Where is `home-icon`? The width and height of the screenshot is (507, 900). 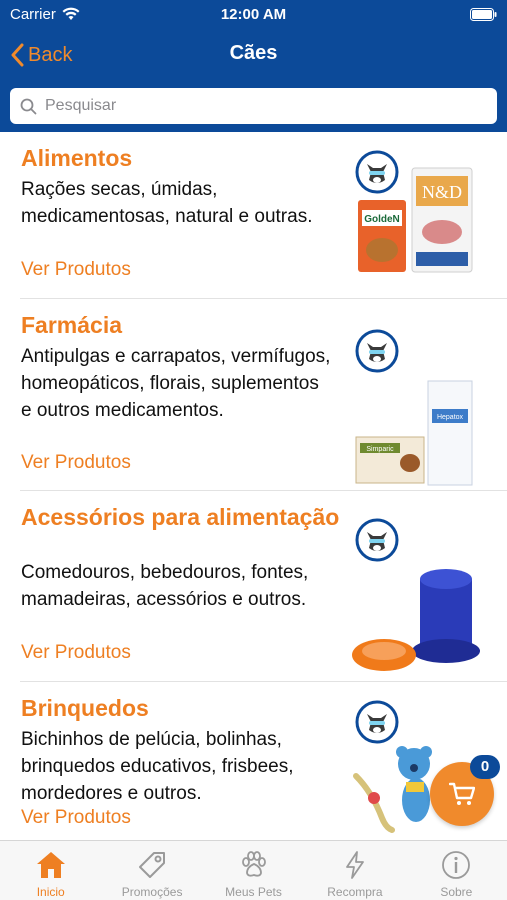 home-icon is located at coordinates (50, 865).